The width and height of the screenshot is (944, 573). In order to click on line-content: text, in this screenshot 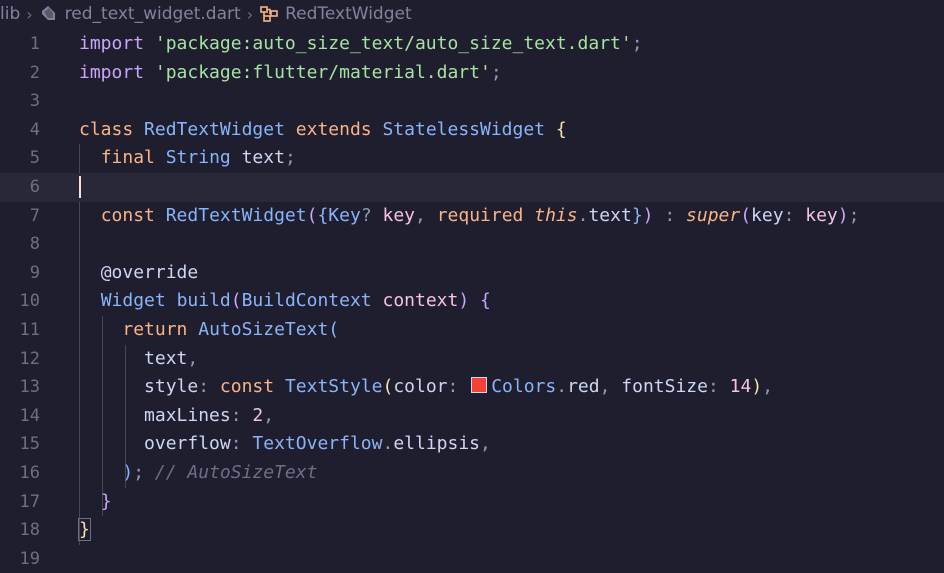, I will do `click(171, 358)`.